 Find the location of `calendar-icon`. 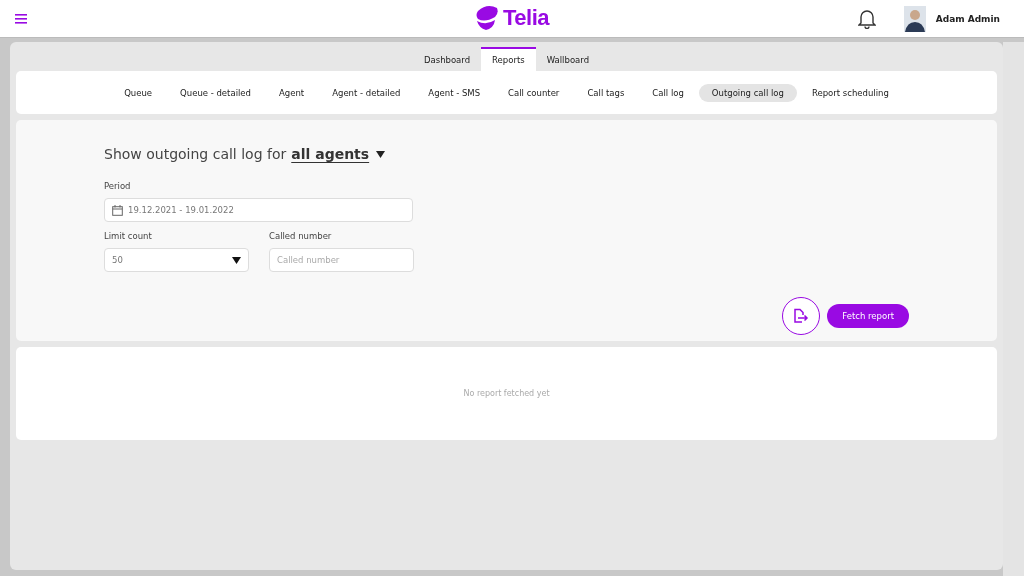

calendar-icon is located at coordinates (117, 210).